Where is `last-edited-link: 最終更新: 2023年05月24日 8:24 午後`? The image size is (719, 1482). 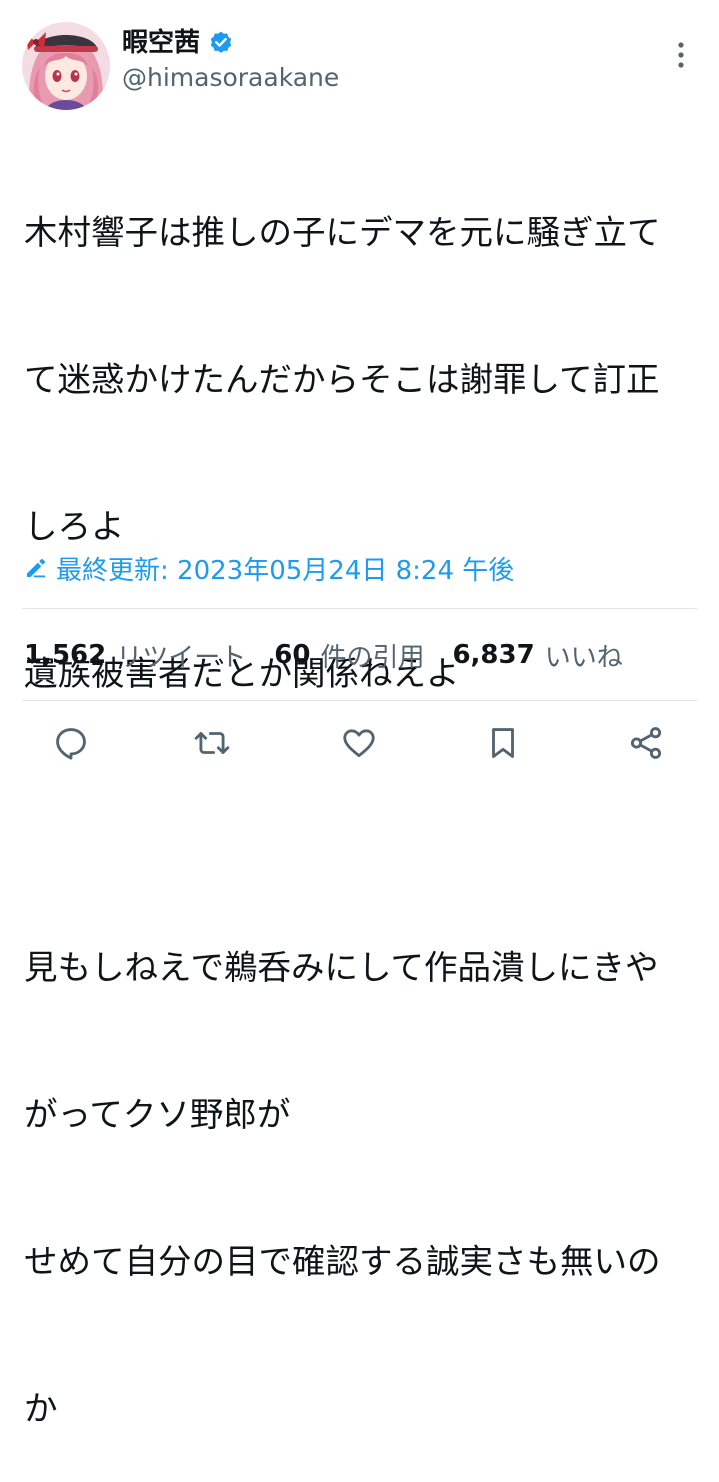
last-edited-link: 最終更新: 2023年05月24日 8:24 午後 is located at coordinates (269, 568).